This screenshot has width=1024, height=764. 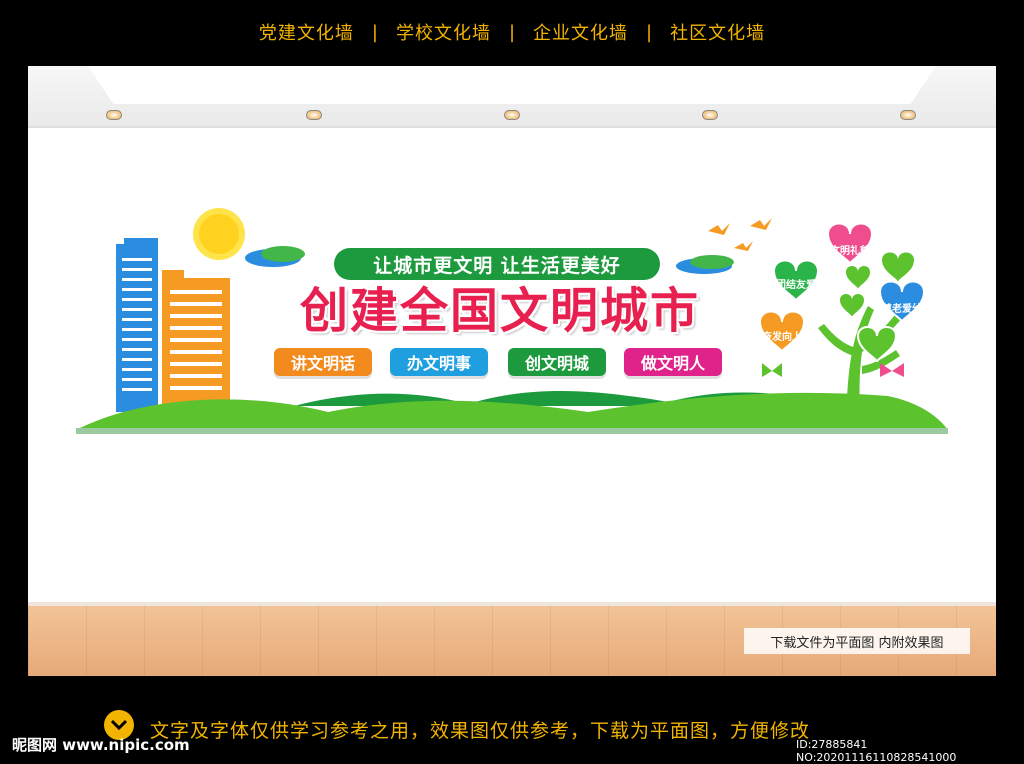 I want to click on butterfly-icon, so click(x=772, y=370).